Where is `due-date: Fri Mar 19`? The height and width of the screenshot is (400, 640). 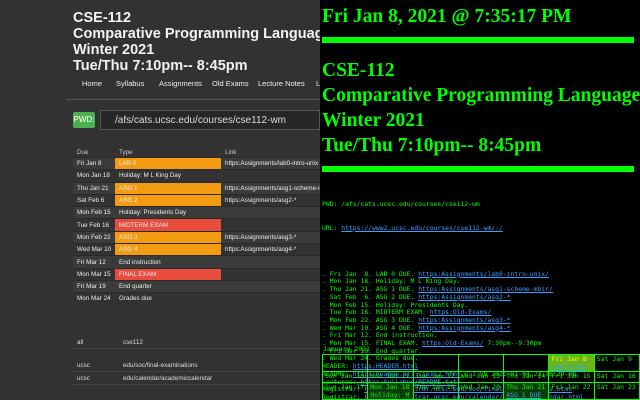
due-date: Fri Mar 19 is located at coordinates (94, 286).